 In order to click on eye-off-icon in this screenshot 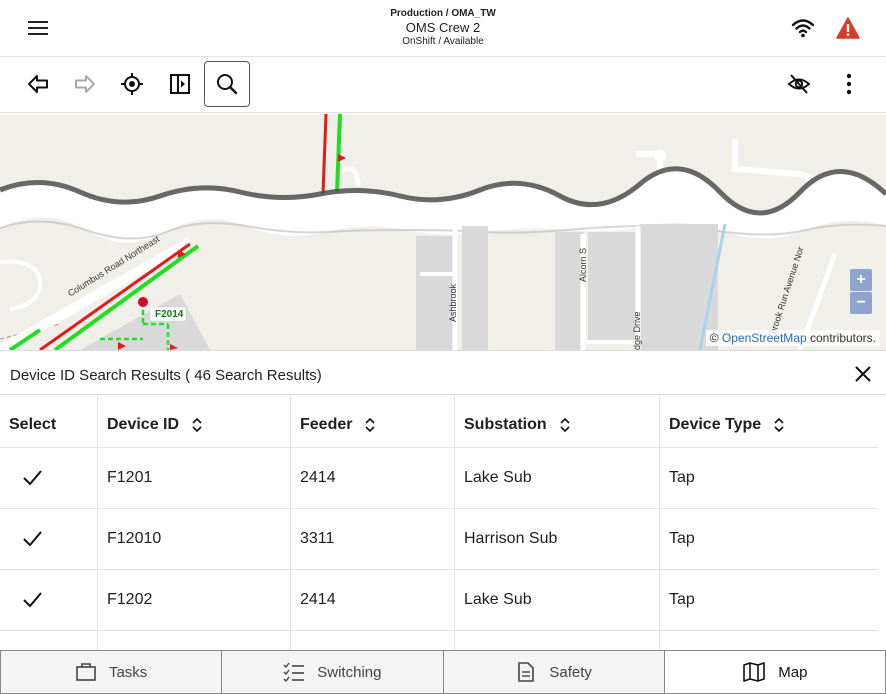, I will do `click(799, 84)`.